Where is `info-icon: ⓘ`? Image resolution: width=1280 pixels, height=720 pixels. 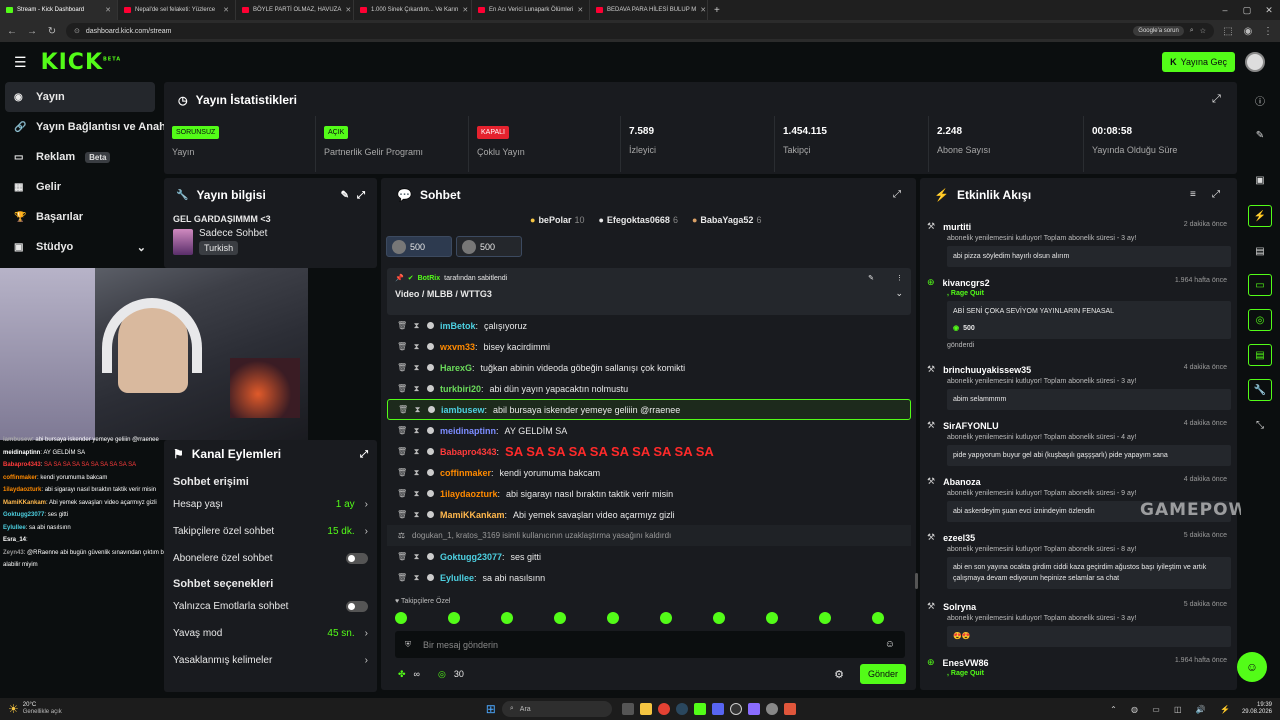
info-icon: ⓘ is located at coordinates (1260, 100).